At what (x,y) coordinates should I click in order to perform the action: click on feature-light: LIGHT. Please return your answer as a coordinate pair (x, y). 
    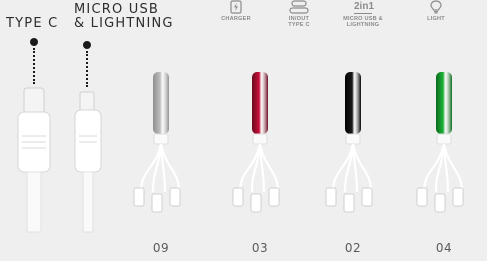
    Looking at the image, I should click on (436, 11).